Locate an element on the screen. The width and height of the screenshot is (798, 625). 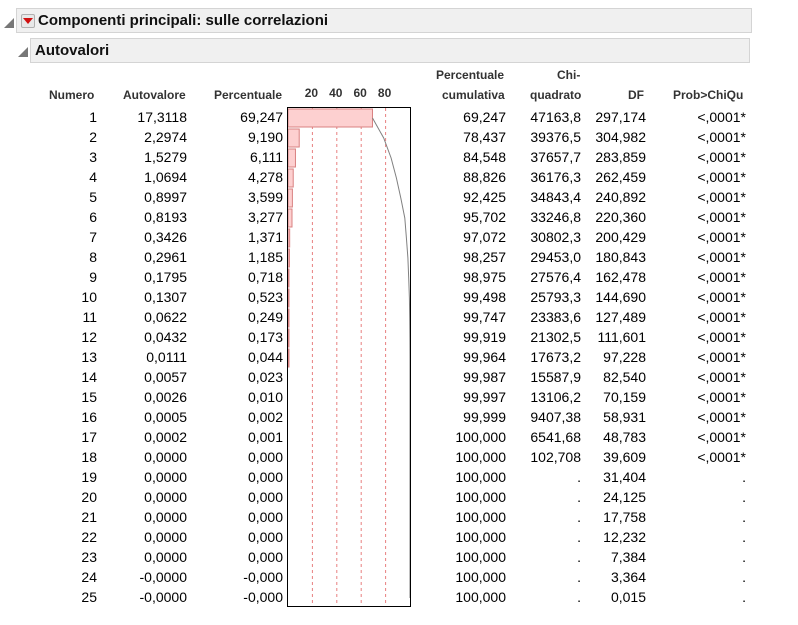
table-cell-n: 20 is located at coordinates (89, 497).